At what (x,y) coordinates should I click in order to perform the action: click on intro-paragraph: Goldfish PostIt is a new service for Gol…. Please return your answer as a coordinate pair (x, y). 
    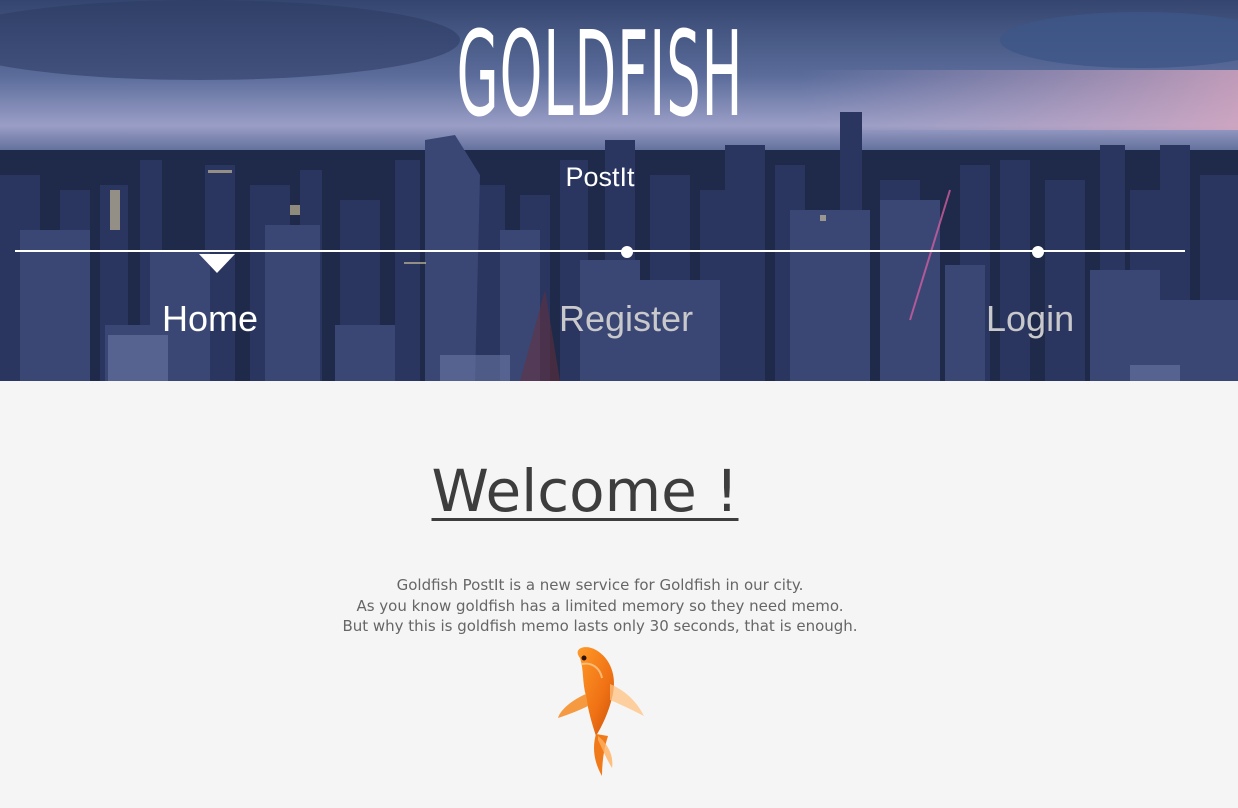
    Looking at the image, I should click on (600, 606).